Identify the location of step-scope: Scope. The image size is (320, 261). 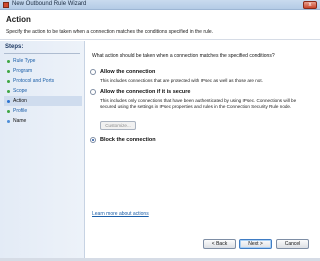
(43, 91).